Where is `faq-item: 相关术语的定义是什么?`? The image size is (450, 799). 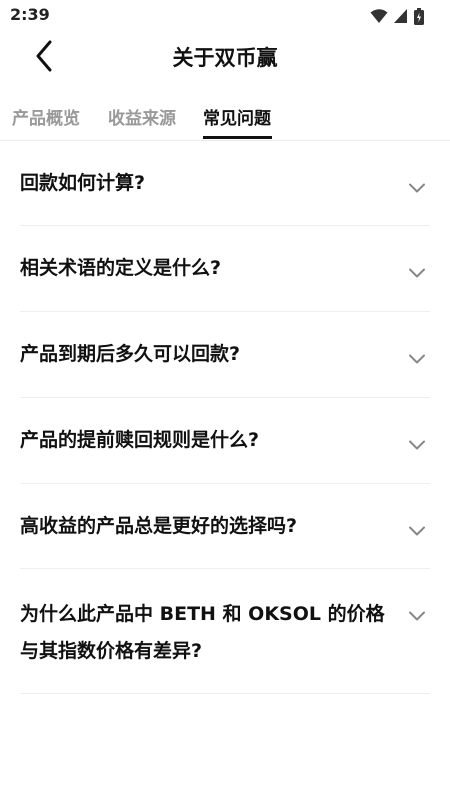
faq-item: 相关术语的定义是什么? is located at coordinates (225, 269).